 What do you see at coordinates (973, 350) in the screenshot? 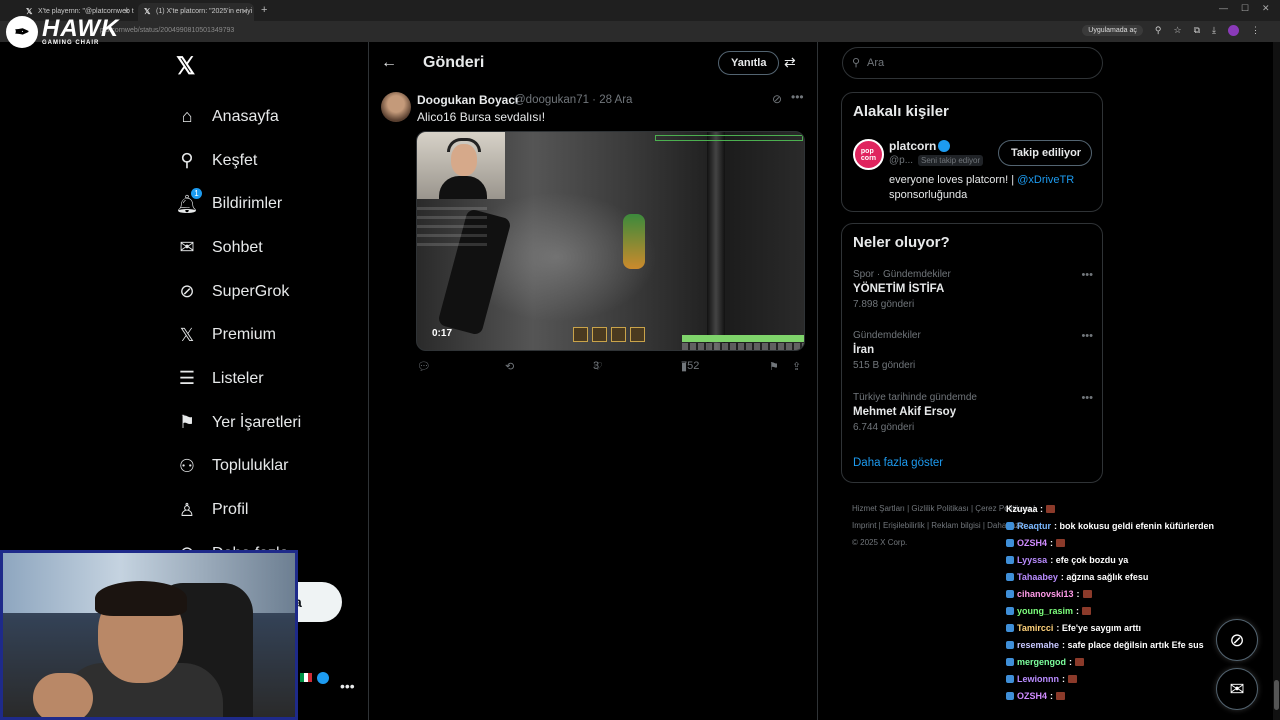
I see `trend-item: Gündemdekiler İran 515 B gönderi •••` at bounding box center [973, 350].